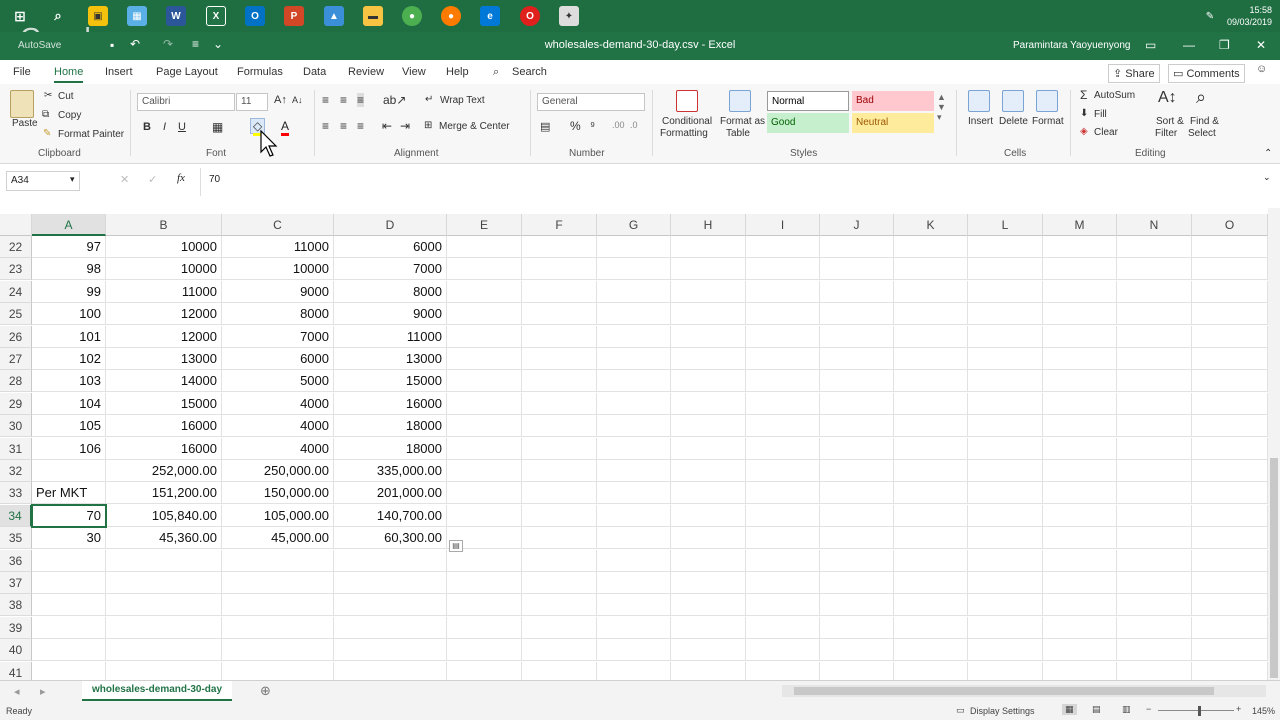 The image size is (1280, 720). Describe the element at coordinates (390, 670) in the screenshot. I see `cell-d41` at that location.